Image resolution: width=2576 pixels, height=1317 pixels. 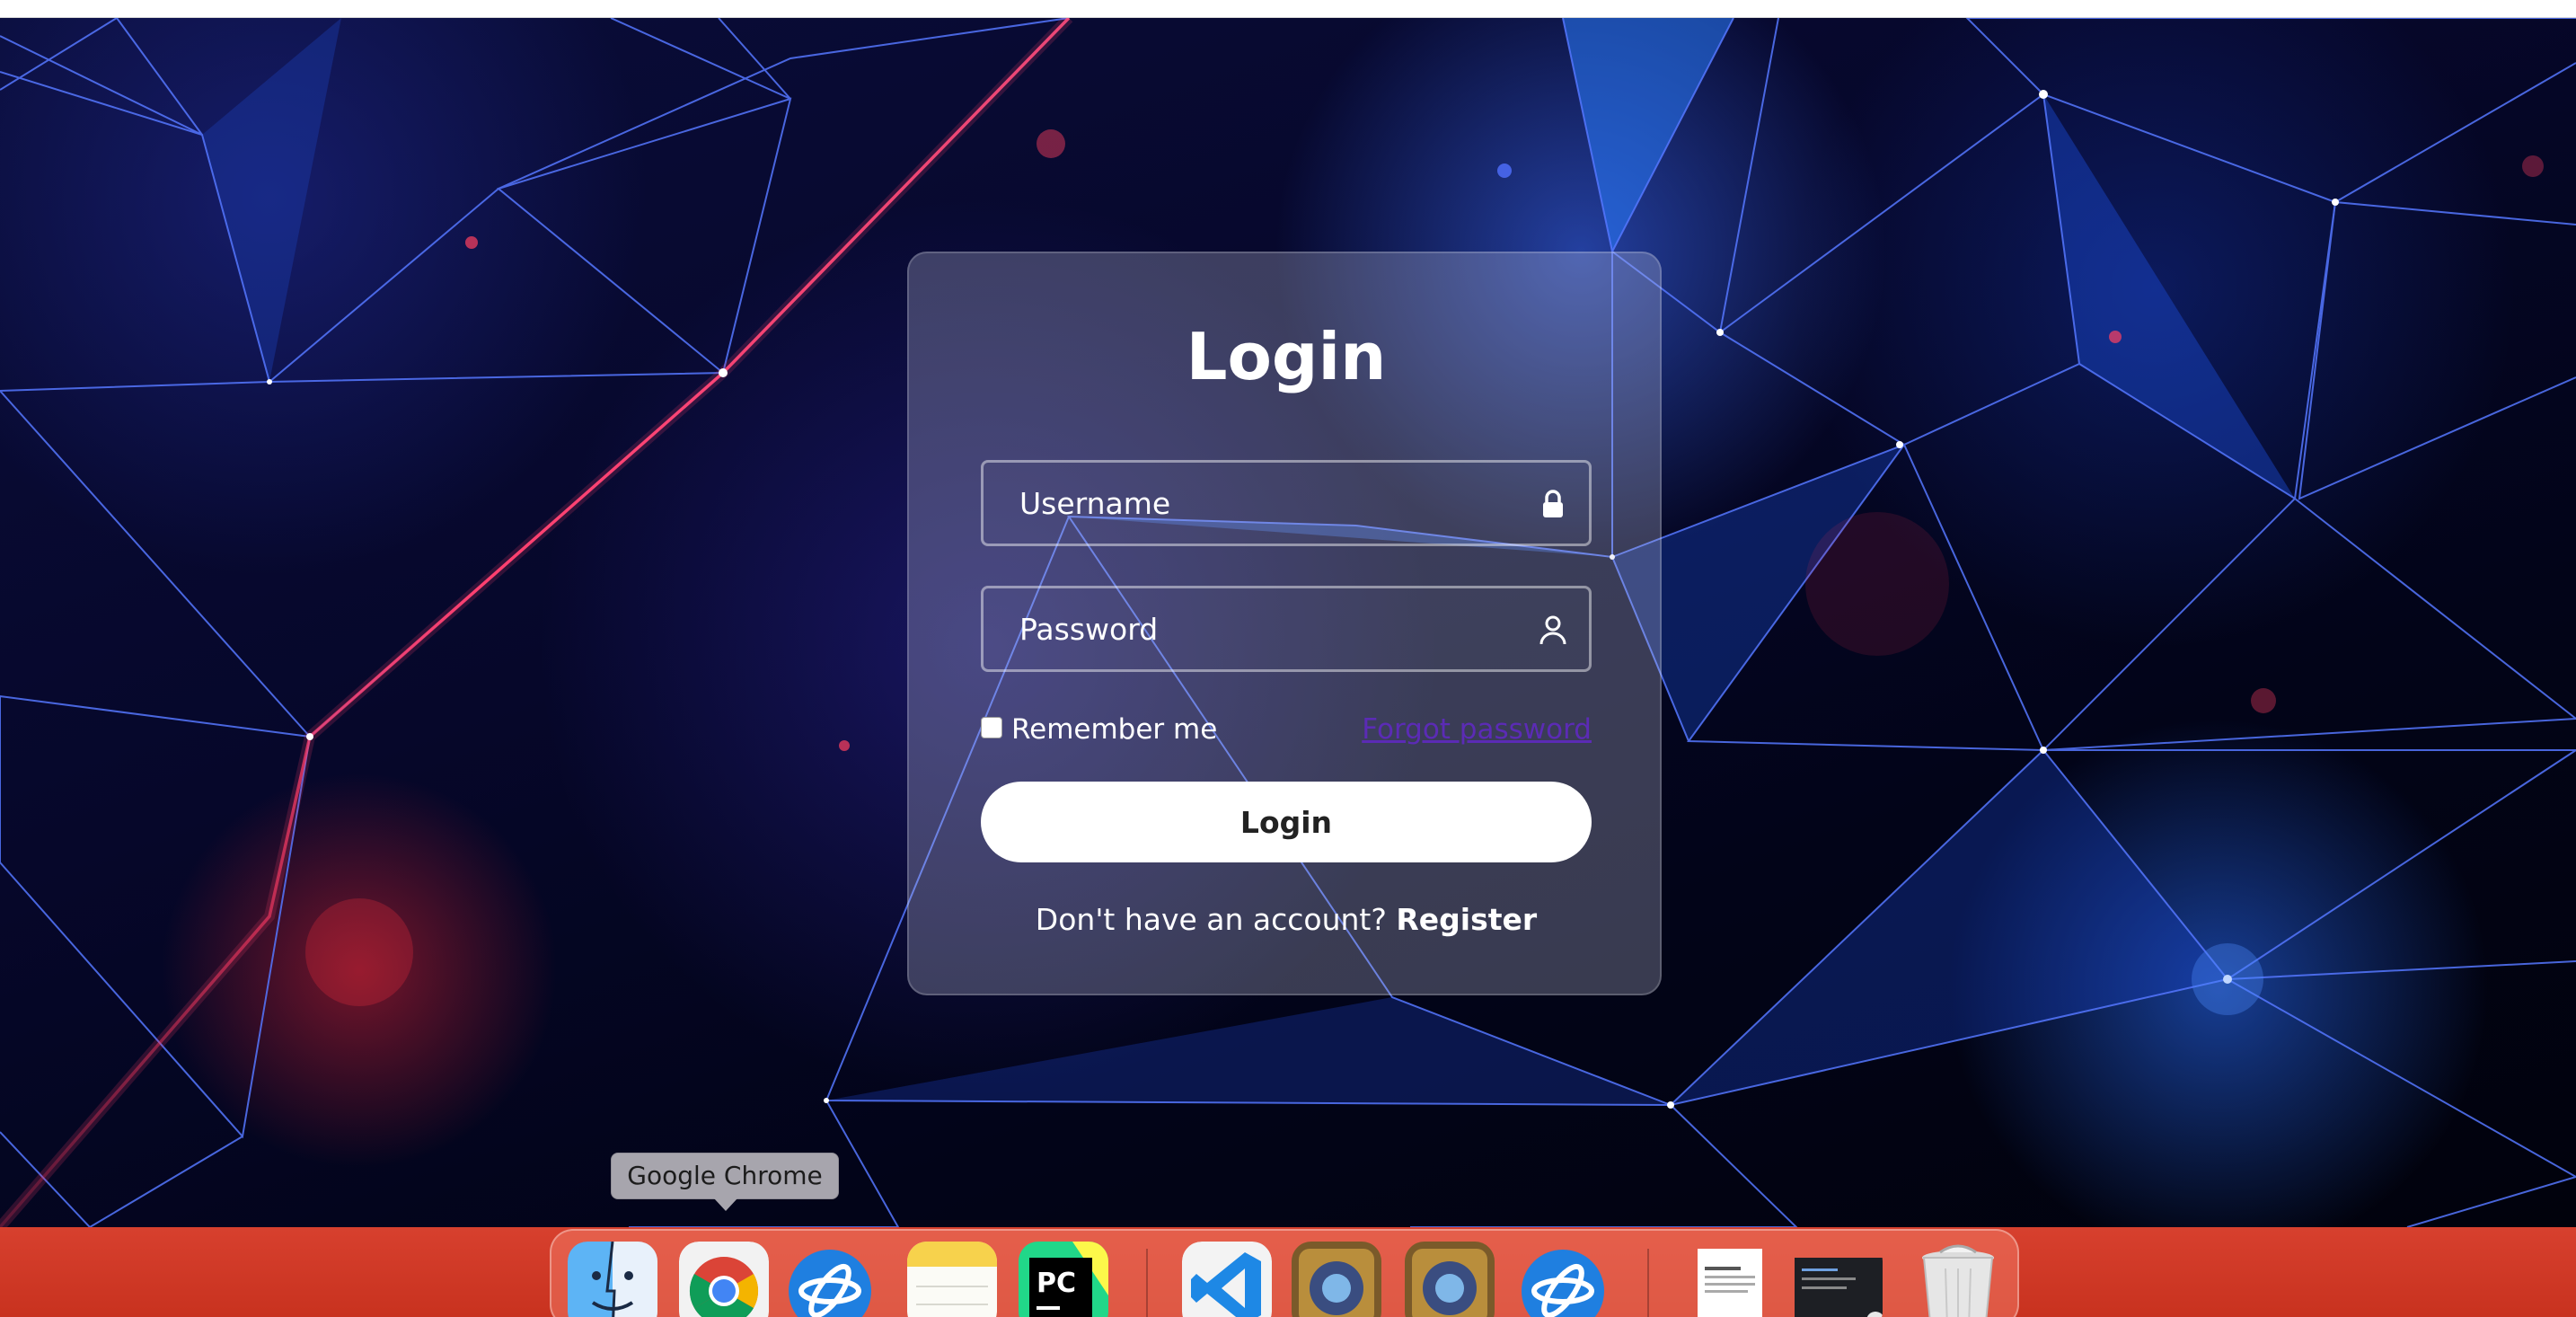 I want to click on register-row: Don't have an account? Register, so click(x=1286, y=920).